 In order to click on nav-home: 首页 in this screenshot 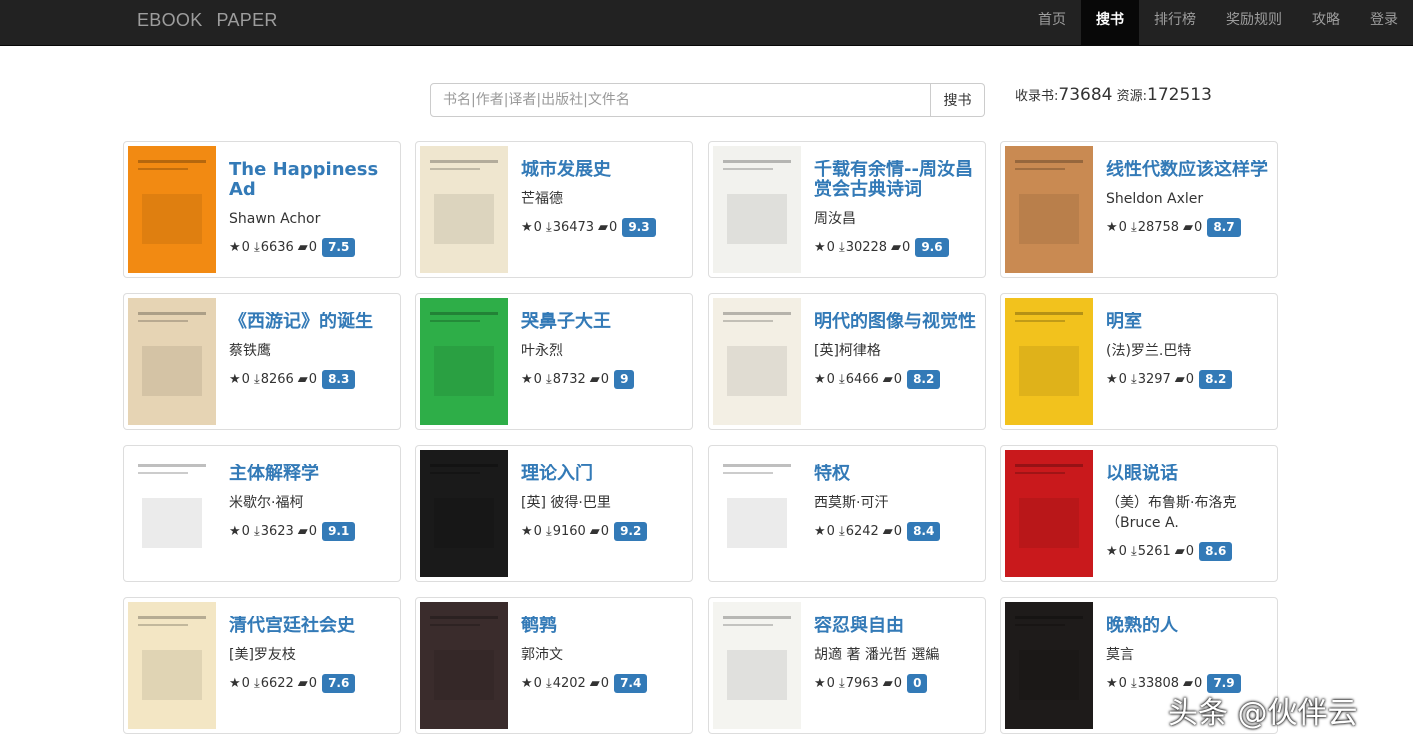, I will do `click(1052, 22)`.